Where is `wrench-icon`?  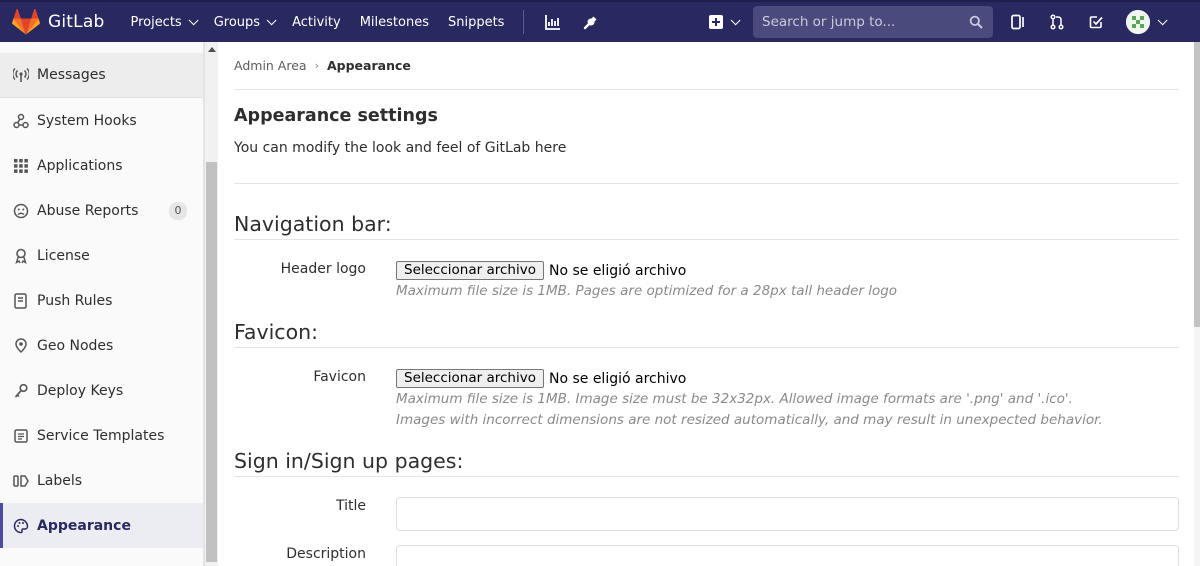 wrench-icon is located at coordinates (591, 22).